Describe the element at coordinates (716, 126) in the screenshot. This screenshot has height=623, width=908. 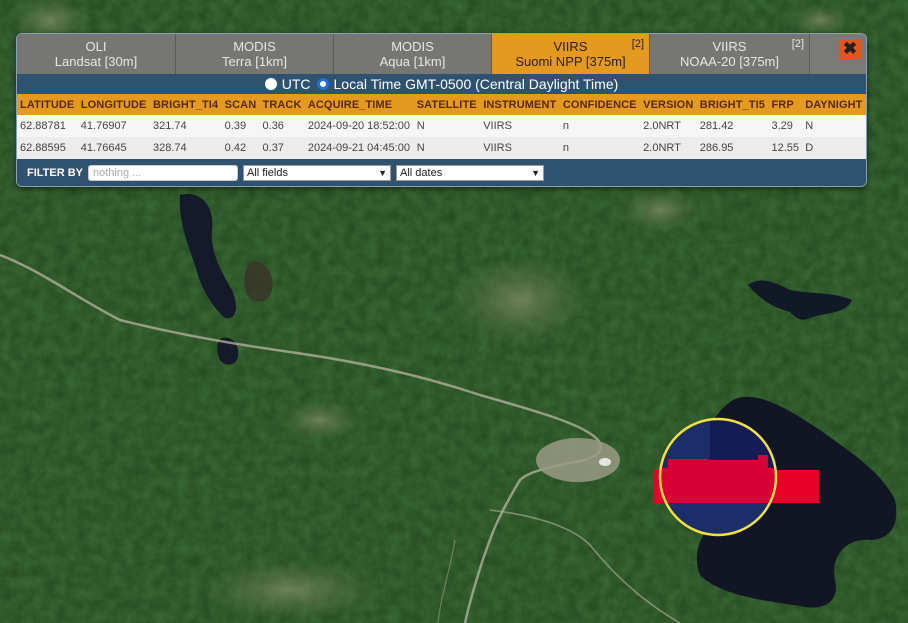
I see `cell-bright-ti5: 281.42` at that location.